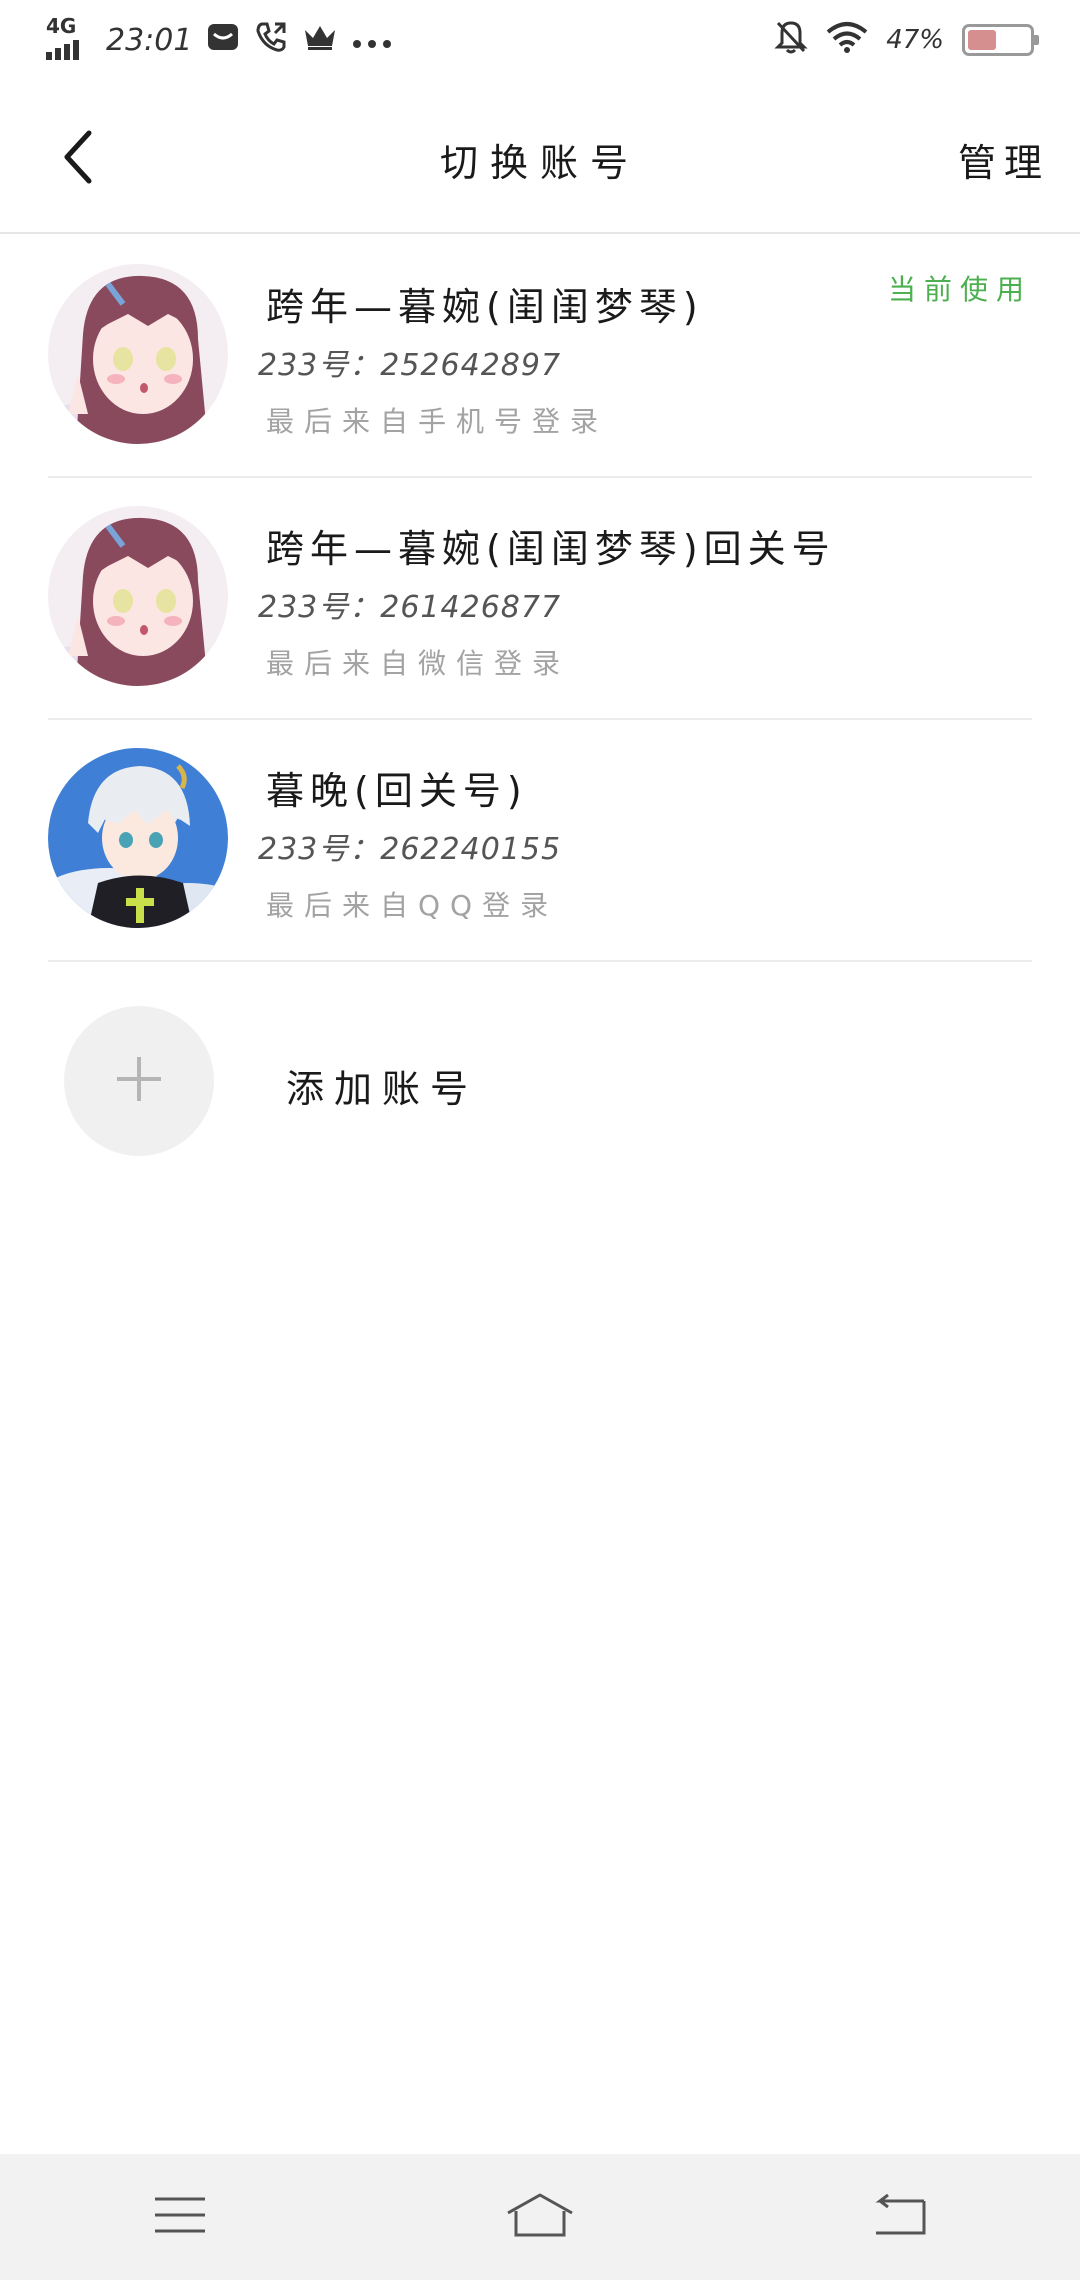  I want to click on account-login-source: 最后来自QQ登录, so click(412, 905).